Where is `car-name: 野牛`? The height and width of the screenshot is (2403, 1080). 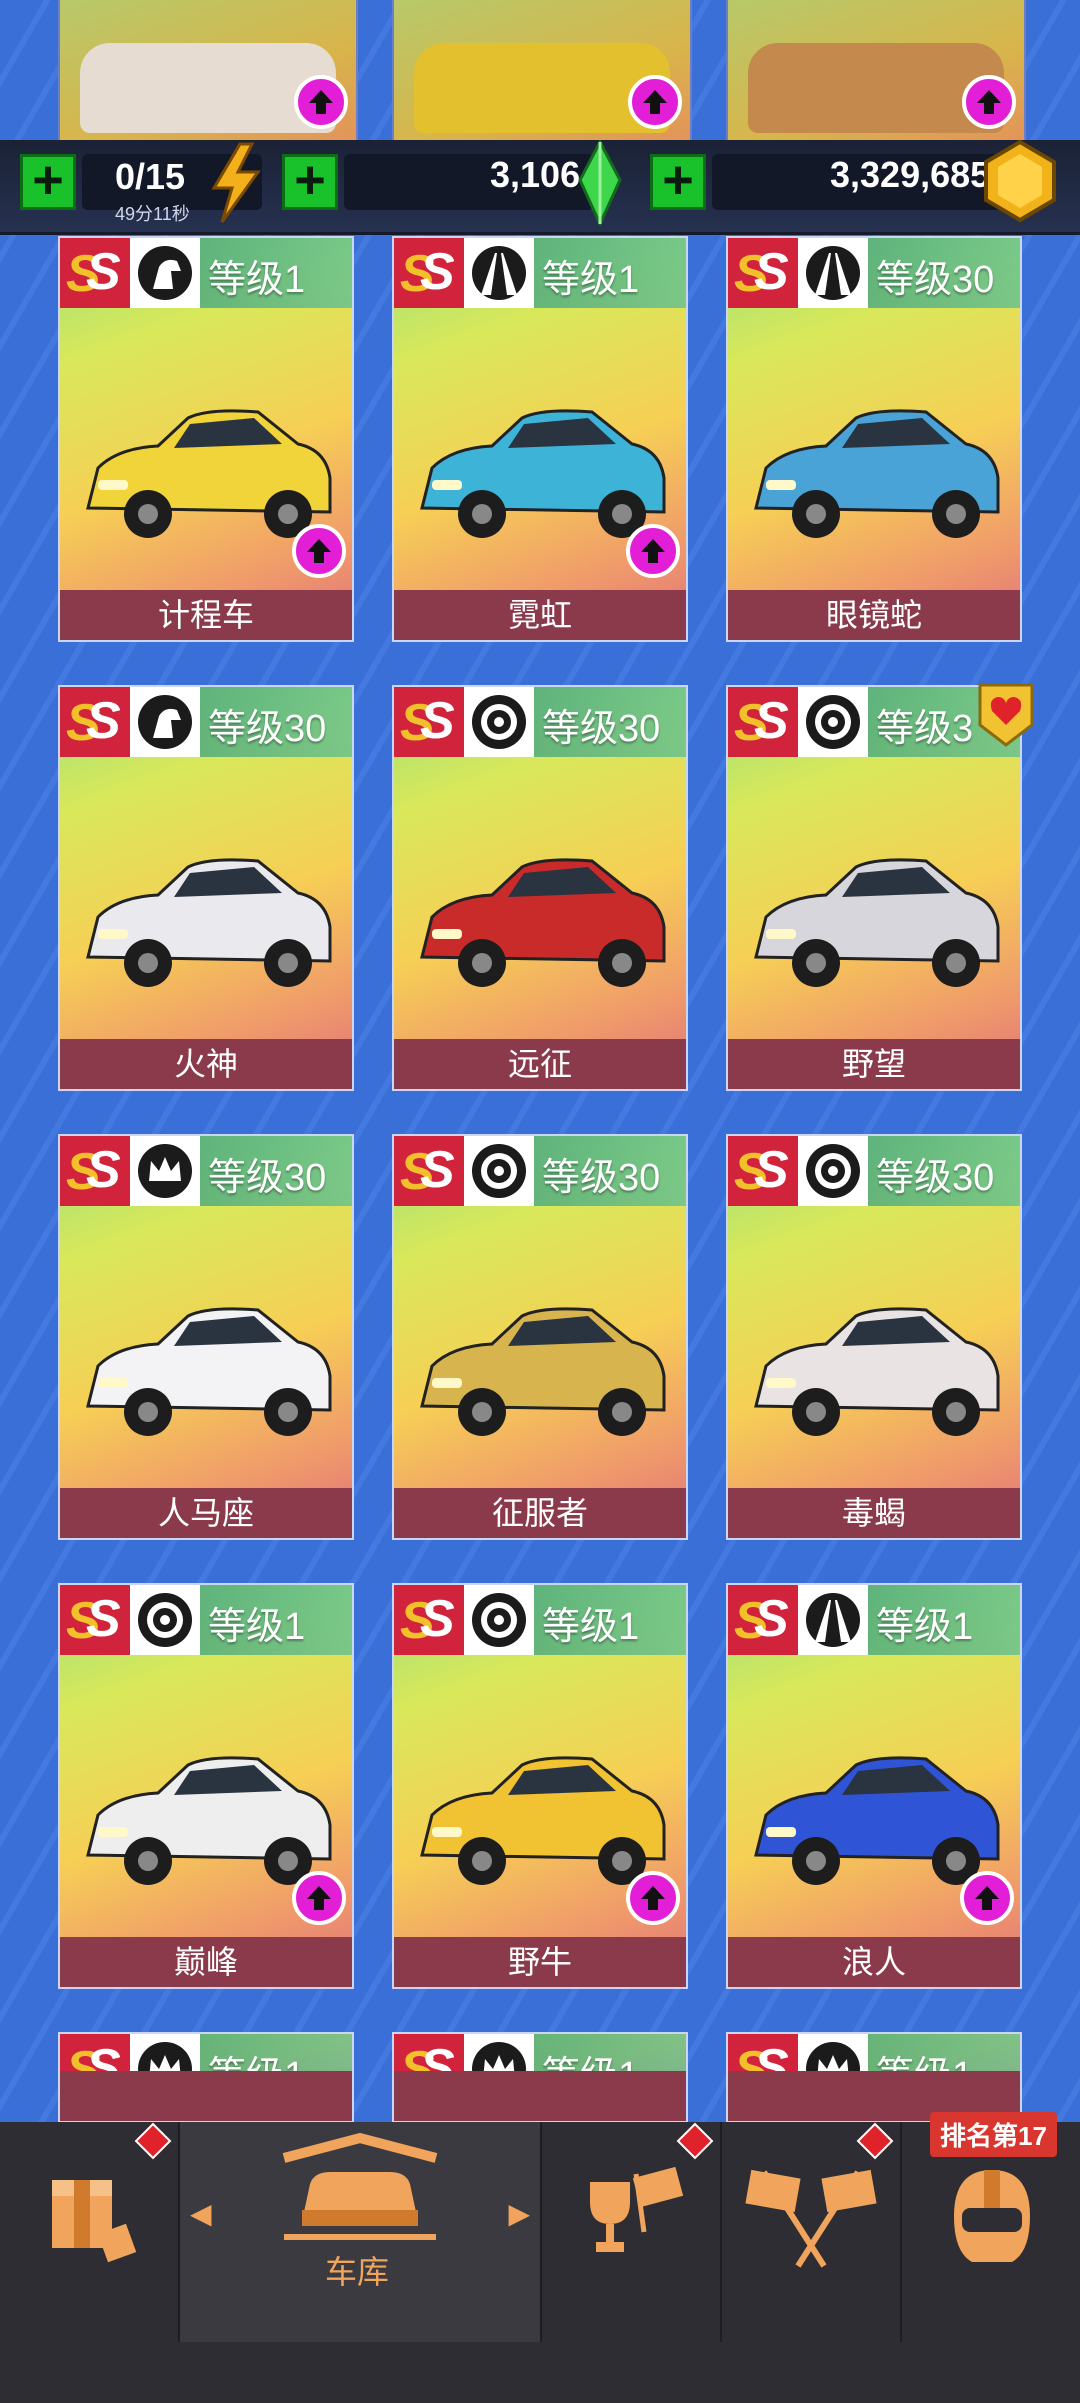 car-name: 野牛 is located at coordinates (540, 1962).